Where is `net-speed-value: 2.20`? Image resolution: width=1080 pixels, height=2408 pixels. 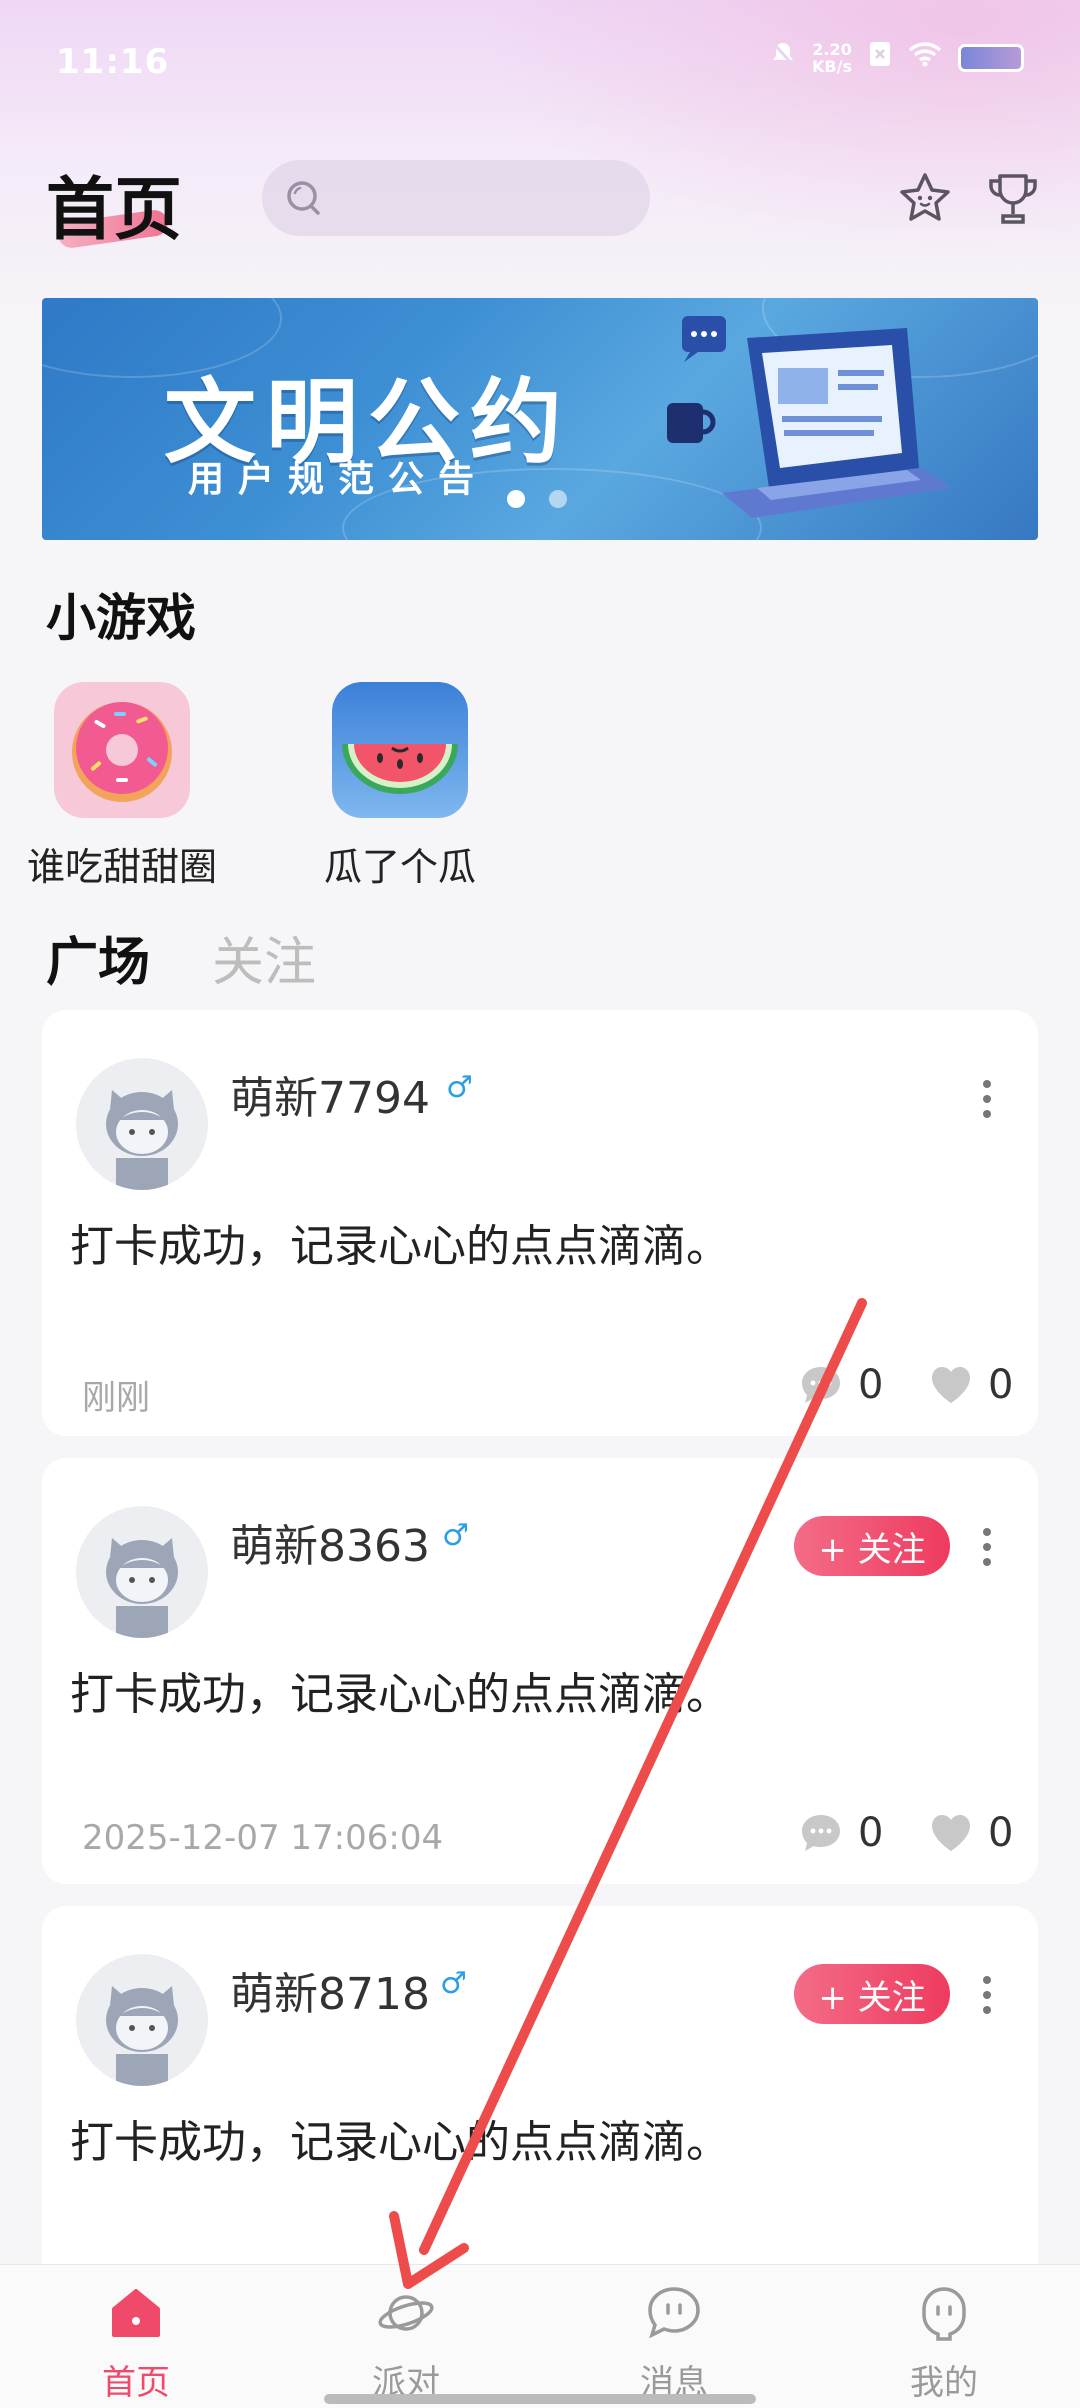 net-speed-value: 2.20 is located at coordinates (832, 49).